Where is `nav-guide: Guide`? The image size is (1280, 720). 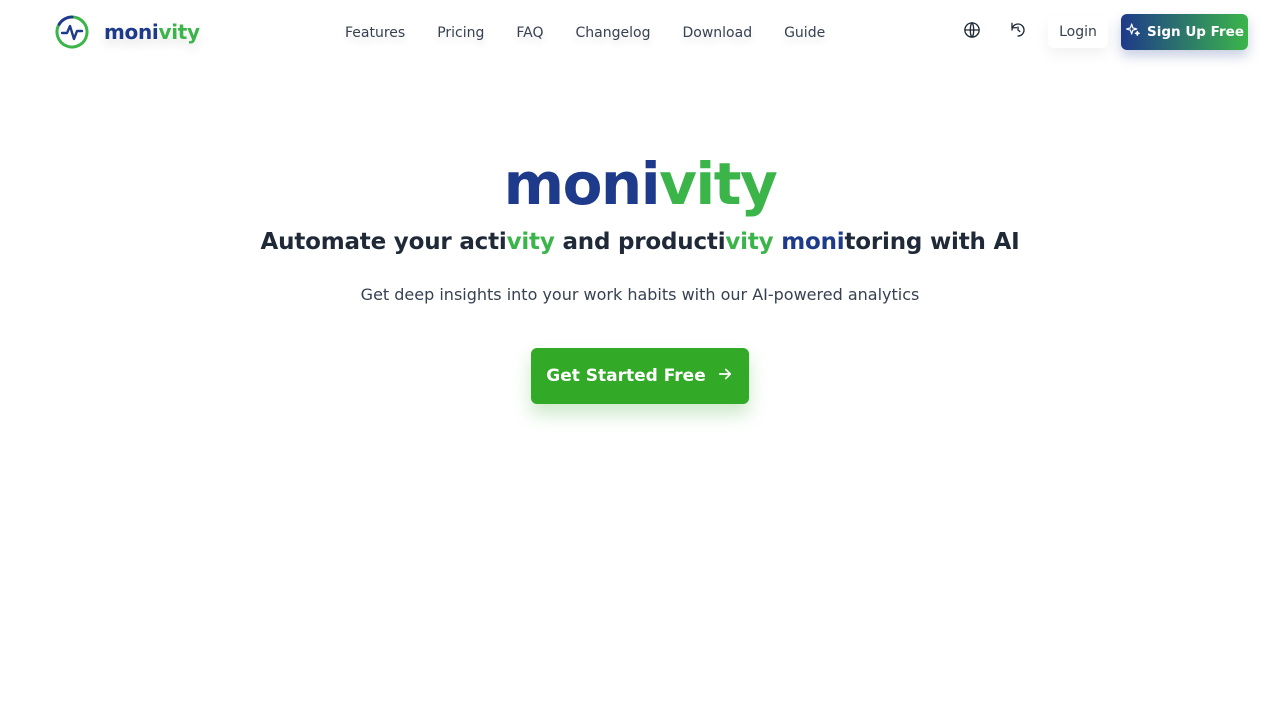 nav-guide: Guide is located at coordinates (804, 33).